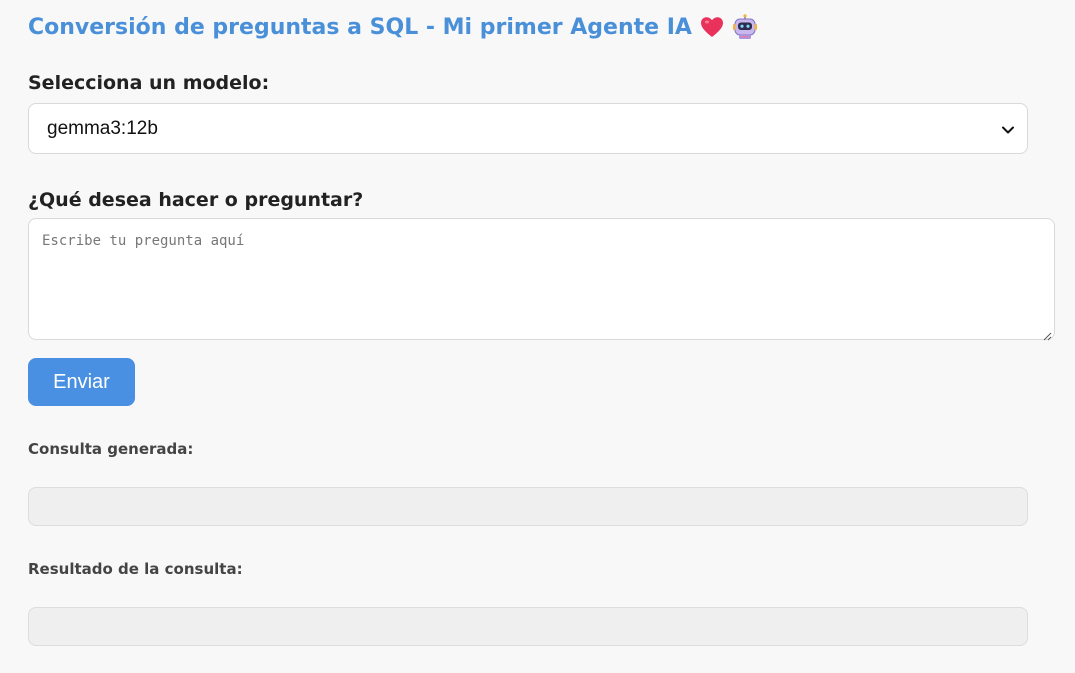 The height and width of the screenshot is (673, 1075). What do you see at coordinates (745, 27) in the screenshot?
I see `robot-icon` at bounding box center [745, 27].